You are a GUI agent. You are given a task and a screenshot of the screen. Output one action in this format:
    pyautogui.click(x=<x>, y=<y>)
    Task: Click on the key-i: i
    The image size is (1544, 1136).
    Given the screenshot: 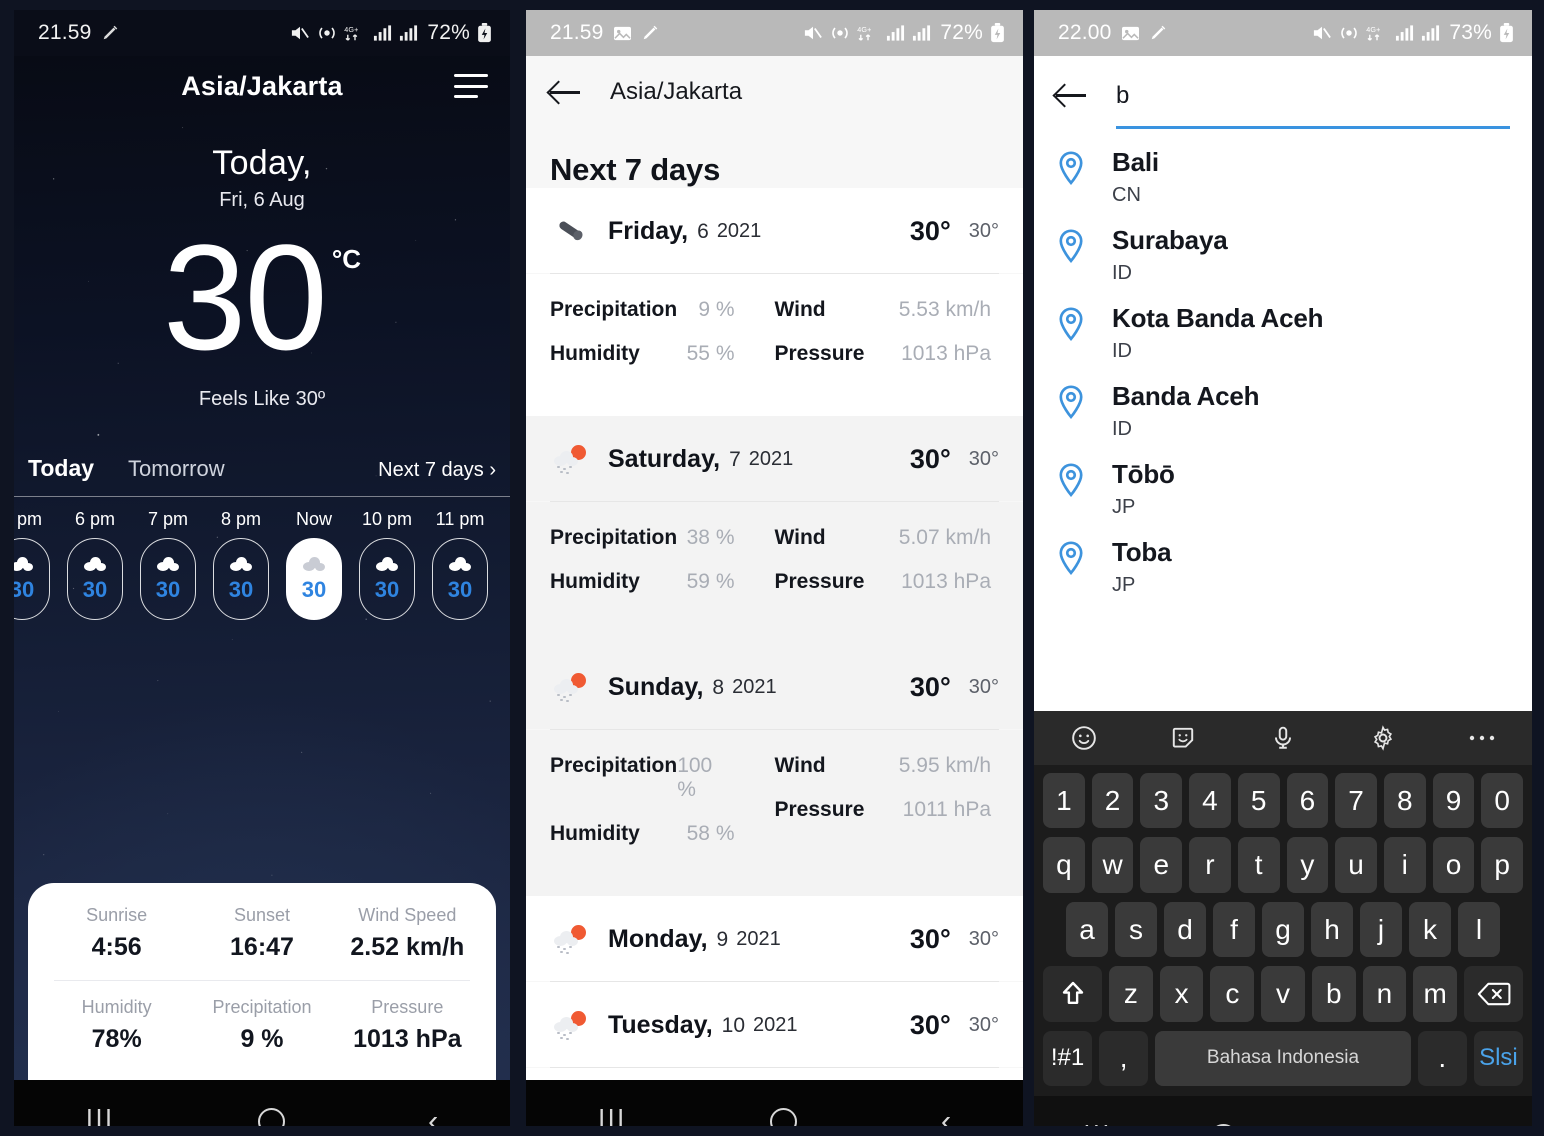 What is the action you would take?
    pyautogui.click(x=1404, y=865)
    